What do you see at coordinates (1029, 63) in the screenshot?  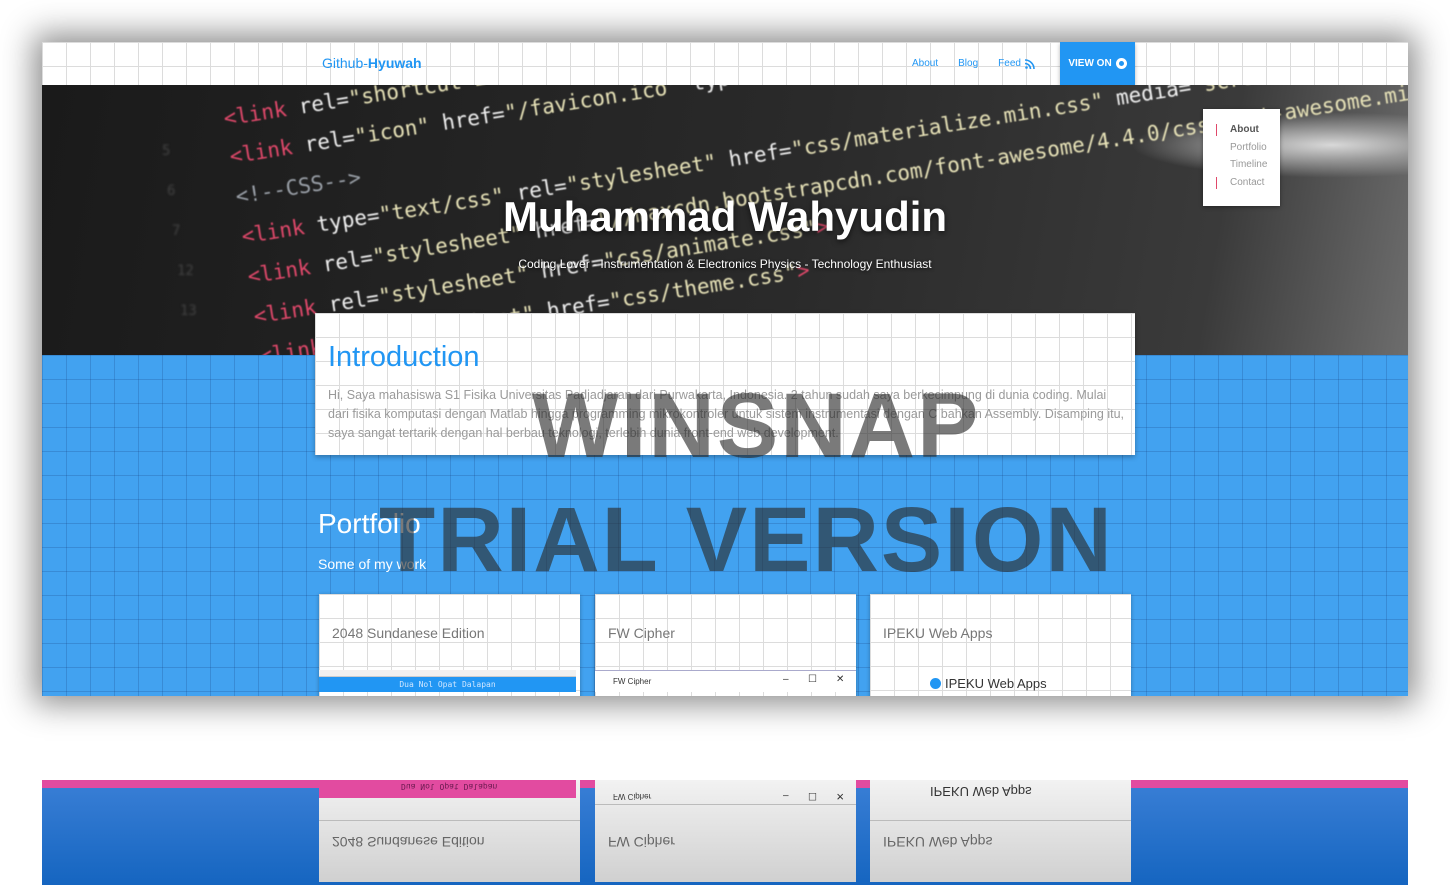 I see `rss-icon` at bounding box center [1029, 63].